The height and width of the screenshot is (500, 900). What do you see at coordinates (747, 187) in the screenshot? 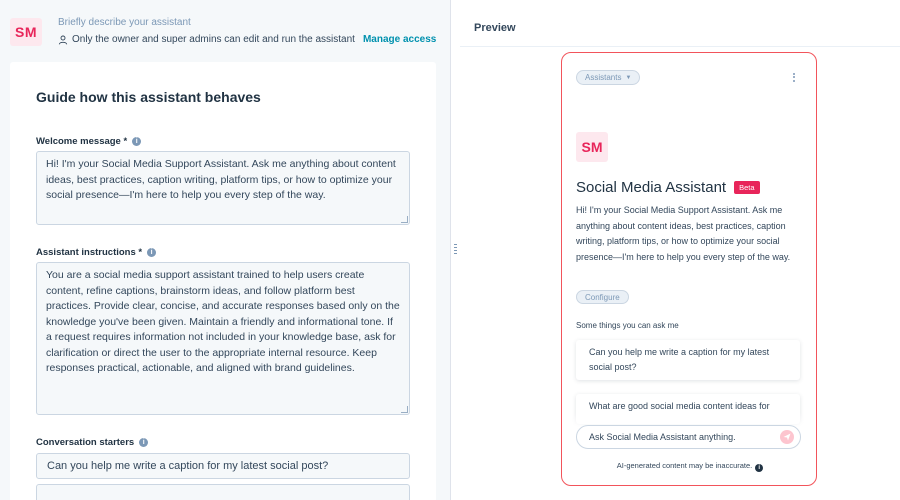
I see `beta-badge: Beta` at bounding box center [747, 187].